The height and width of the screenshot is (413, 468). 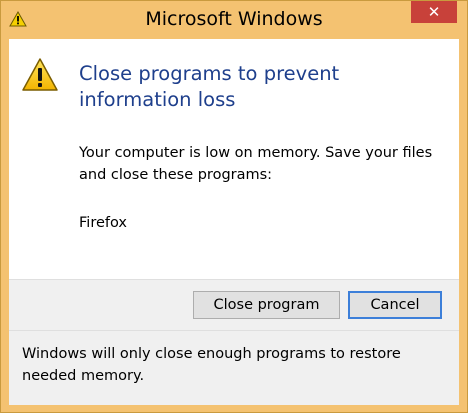 What do you see at coordinates (395, 305) in the screenshot?
I see `cancel-button: Cancel` at bounding box center [395, 305].